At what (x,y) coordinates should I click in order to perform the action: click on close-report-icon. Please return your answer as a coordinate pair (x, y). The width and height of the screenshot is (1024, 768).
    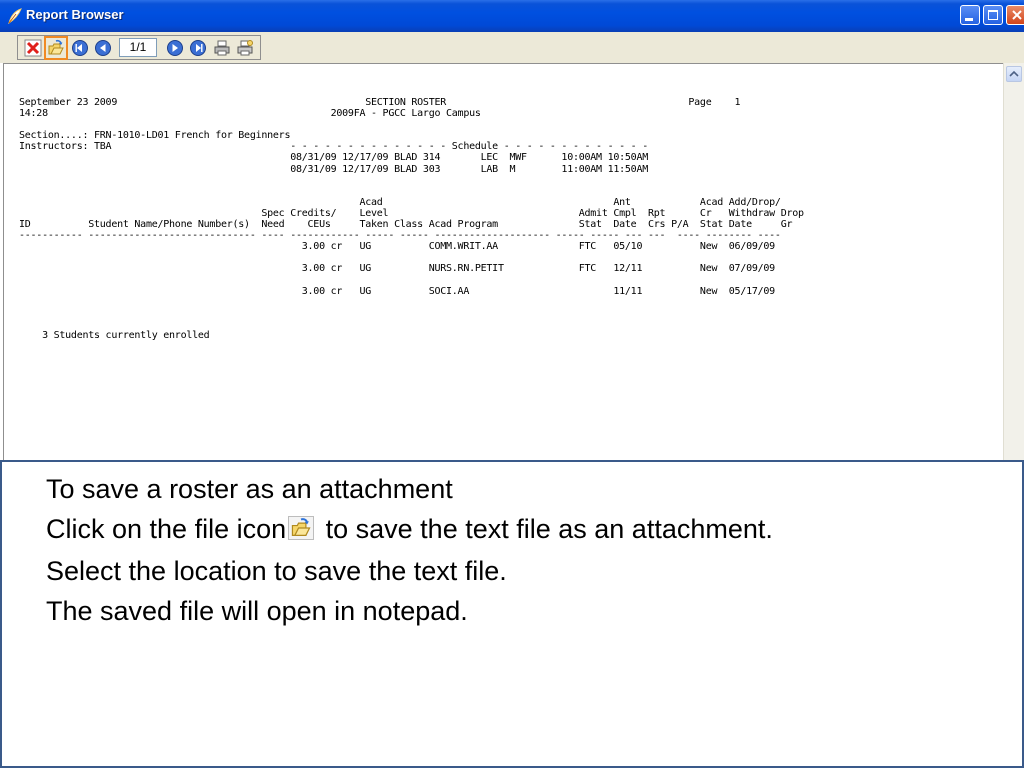
    Looking at the image, I should click on (33, 48).